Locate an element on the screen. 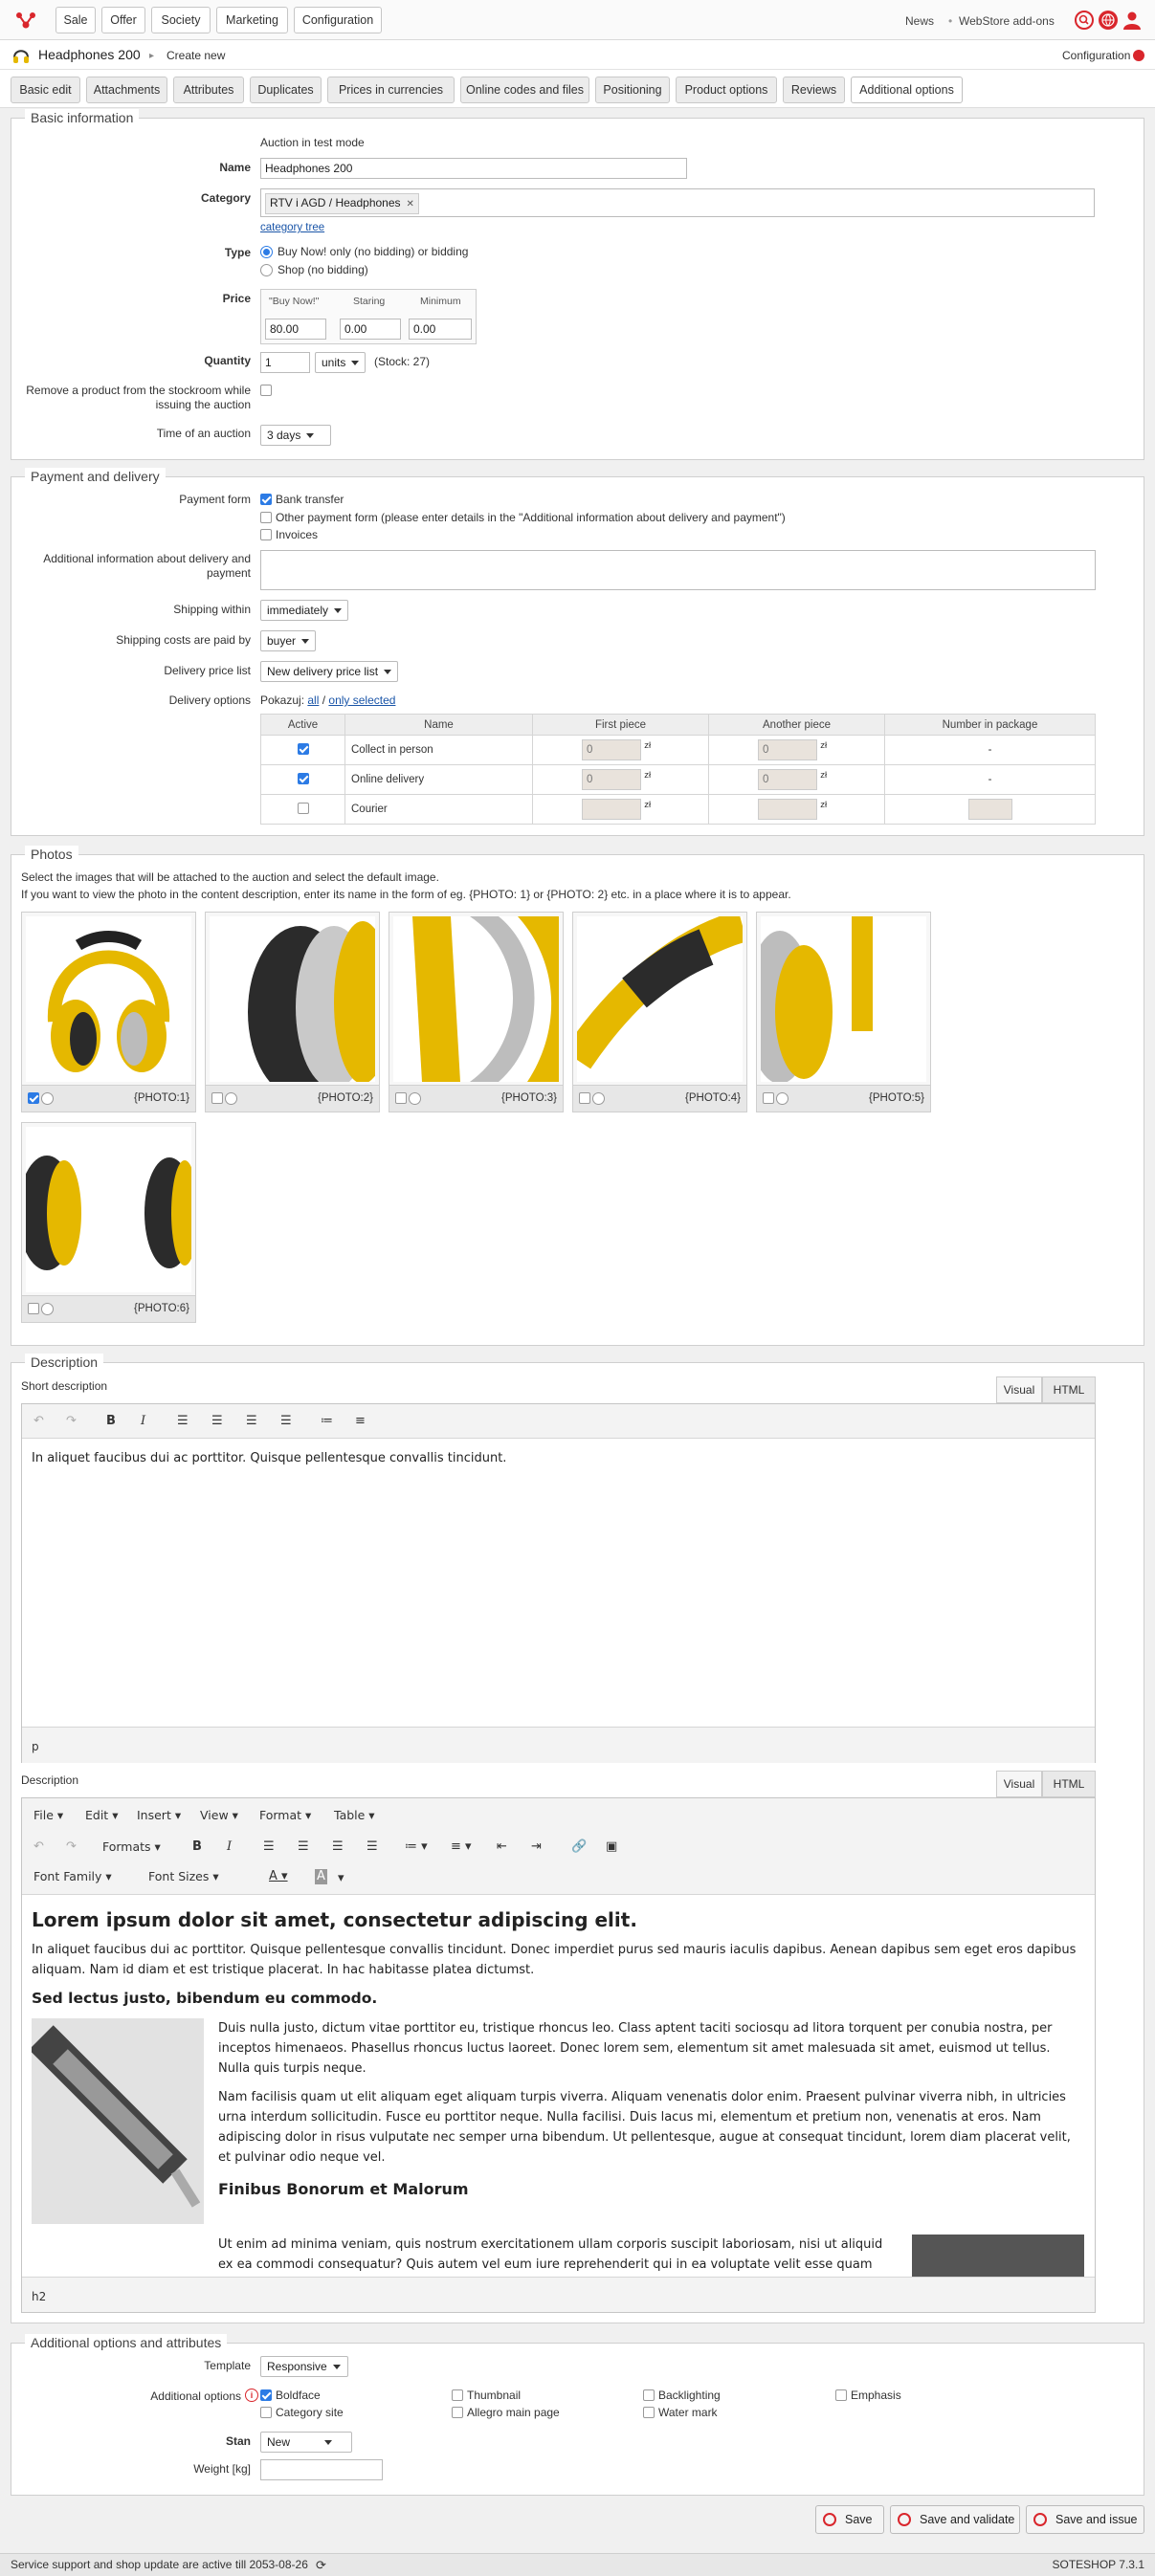 This screenshot has width=1155, height=2576. short-html-tab: HTML is located at coordinates (1069, 1390).